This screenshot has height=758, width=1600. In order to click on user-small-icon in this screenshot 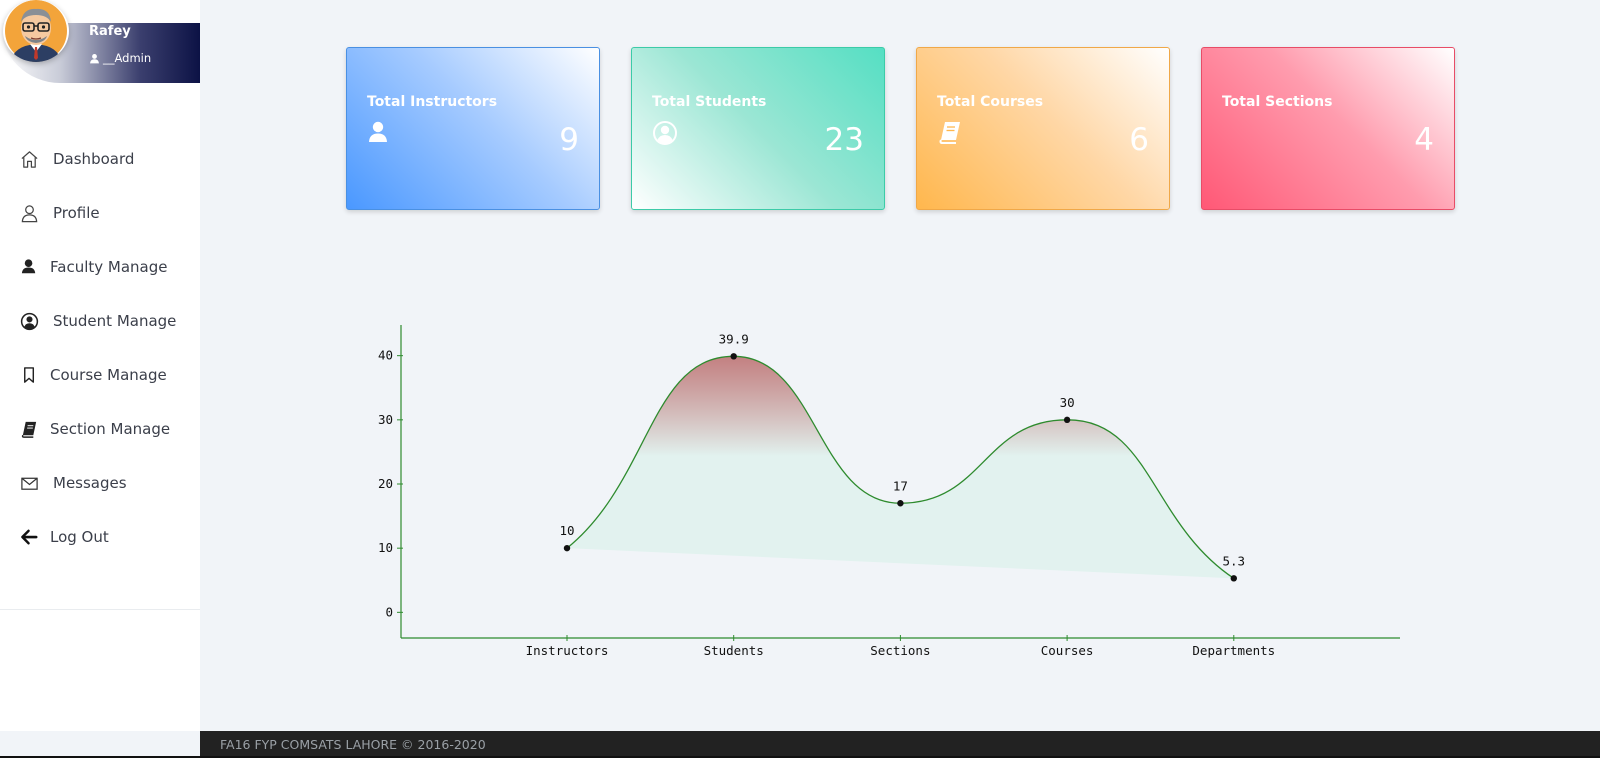, I will do `click(94, 58)`.